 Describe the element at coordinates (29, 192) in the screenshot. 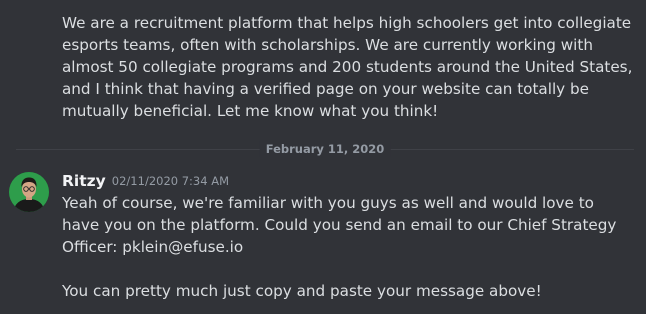

I see `user-avatar-icon` at that location.